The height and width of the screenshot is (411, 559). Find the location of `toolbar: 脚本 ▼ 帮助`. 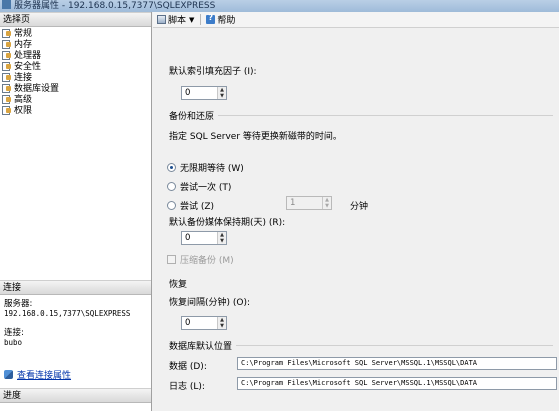

toolbar: 脚本 ▼ 帮助 is located at coordinates (356, 20).